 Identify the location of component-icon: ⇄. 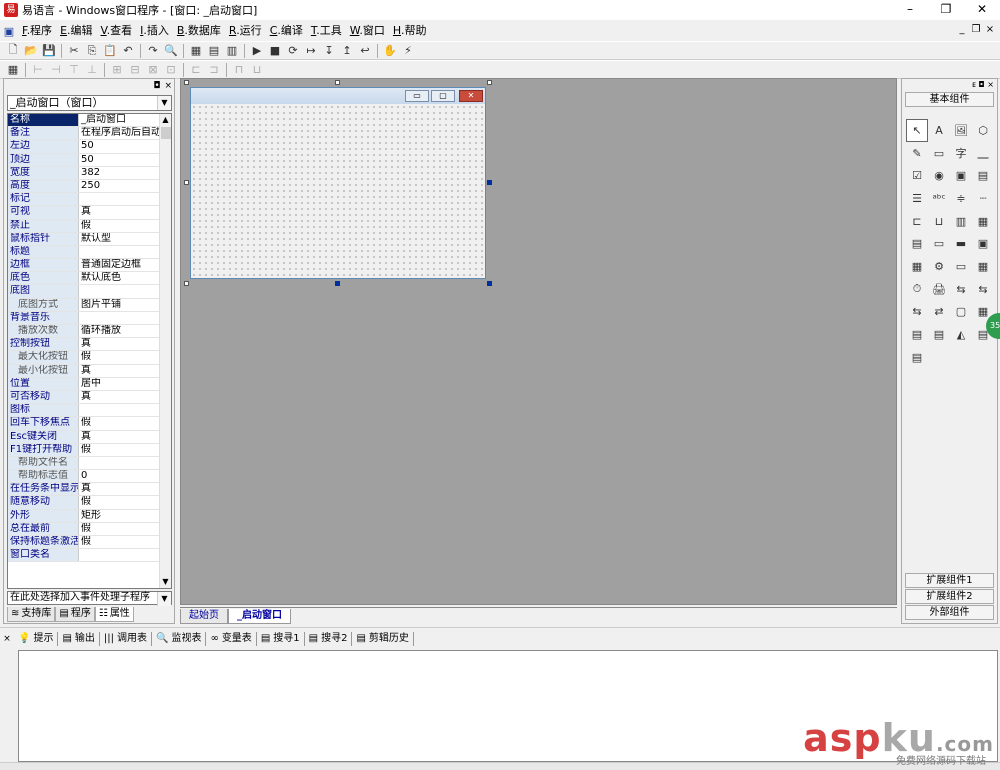
(939, 312).